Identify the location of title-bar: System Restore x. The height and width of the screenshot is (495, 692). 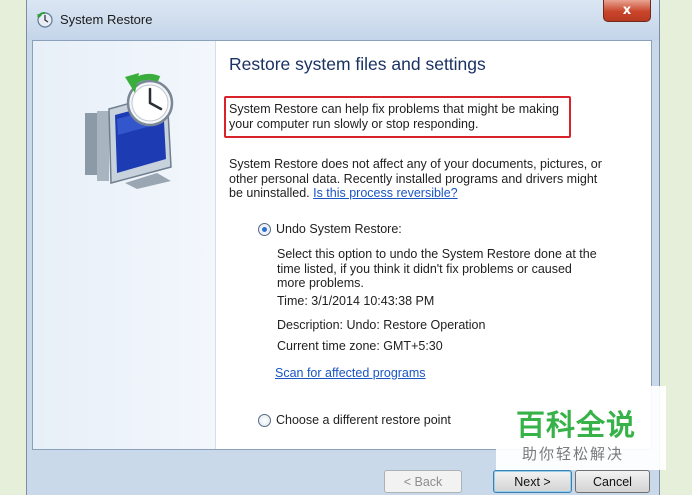
(343, 20).